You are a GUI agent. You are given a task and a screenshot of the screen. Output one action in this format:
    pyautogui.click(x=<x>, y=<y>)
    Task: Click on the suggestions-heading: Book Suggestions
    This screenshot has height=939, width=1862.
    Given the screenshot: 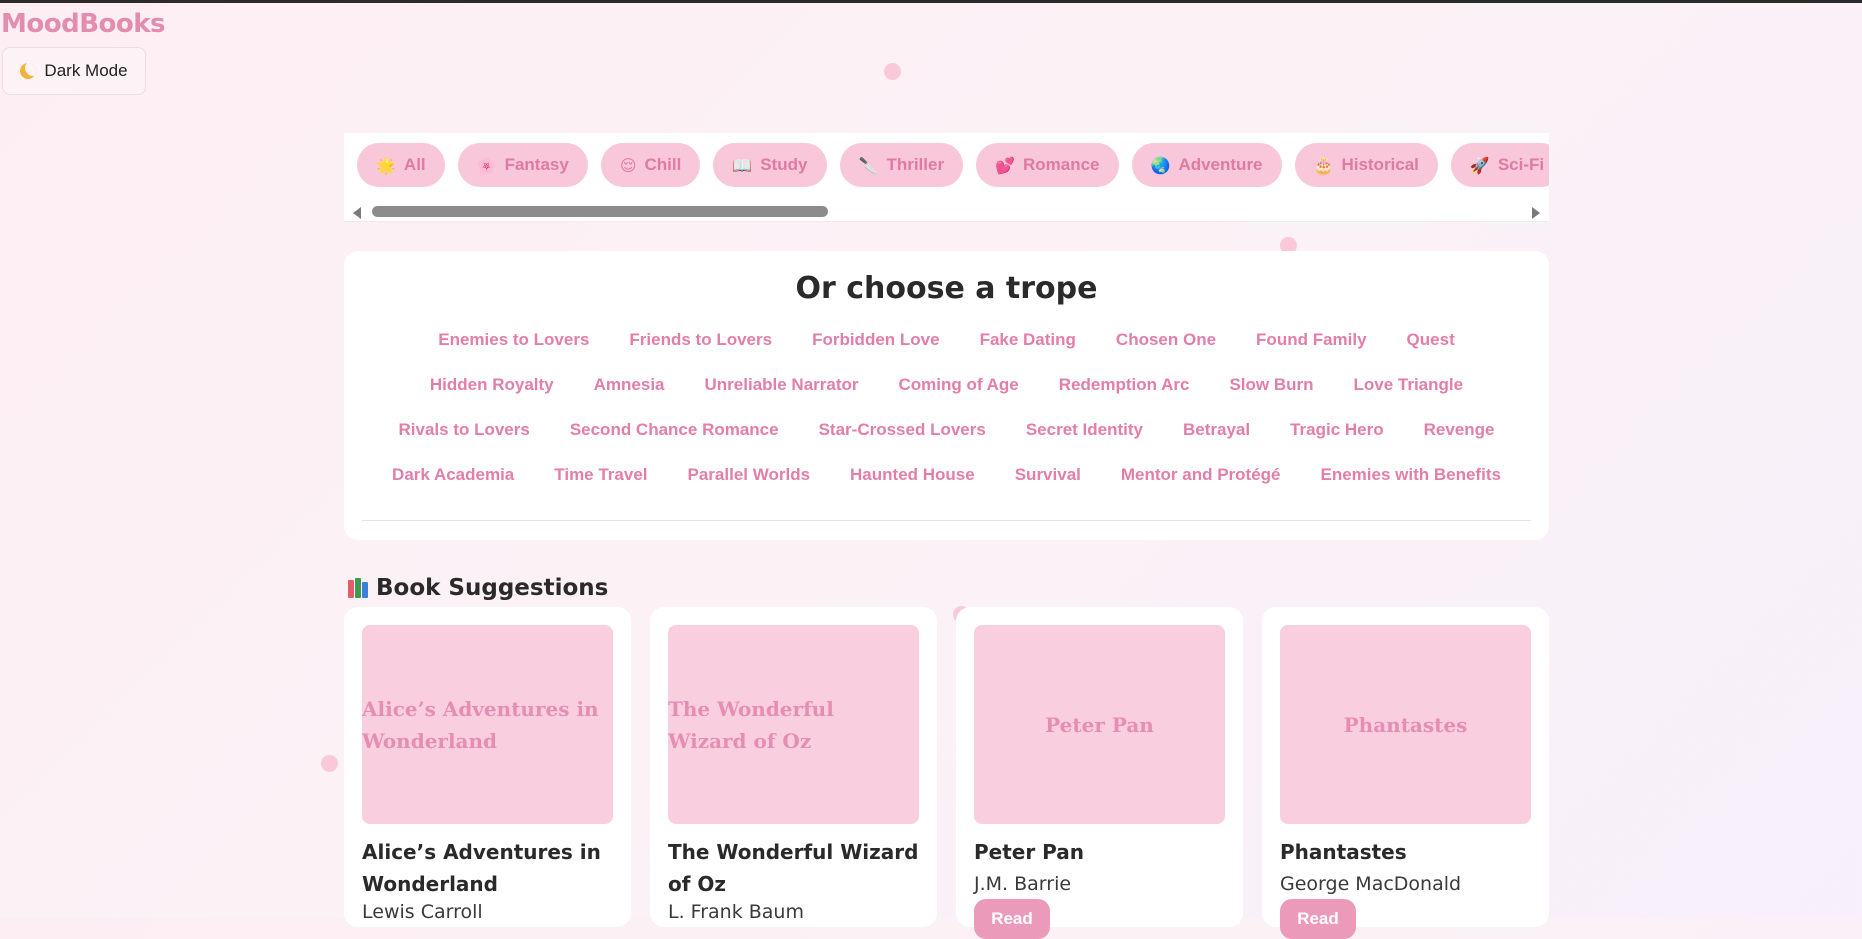 What is the action you would take?
    pyautogui.click(x=478, y=588)
    